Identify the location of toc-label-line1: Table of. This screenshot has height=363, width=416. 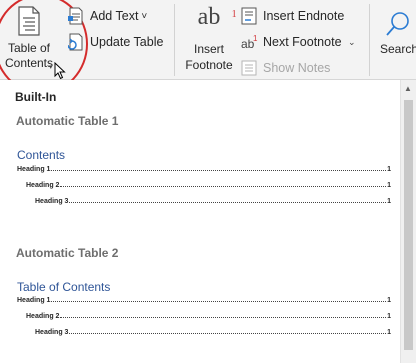
(29, 48).